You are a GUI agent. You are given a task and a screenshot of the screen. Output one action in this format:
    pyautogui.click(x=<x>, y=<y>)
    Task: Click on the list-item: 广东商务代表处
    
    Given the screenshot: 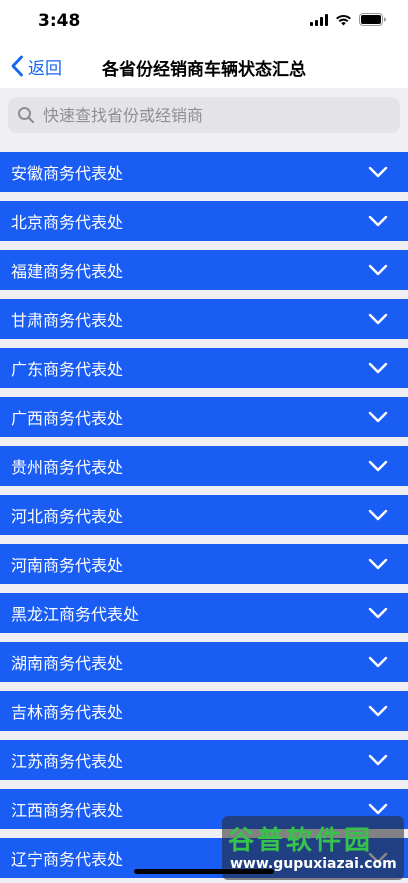 What is the action you would take?
    pyautogui.click(x=204, y=368)
    